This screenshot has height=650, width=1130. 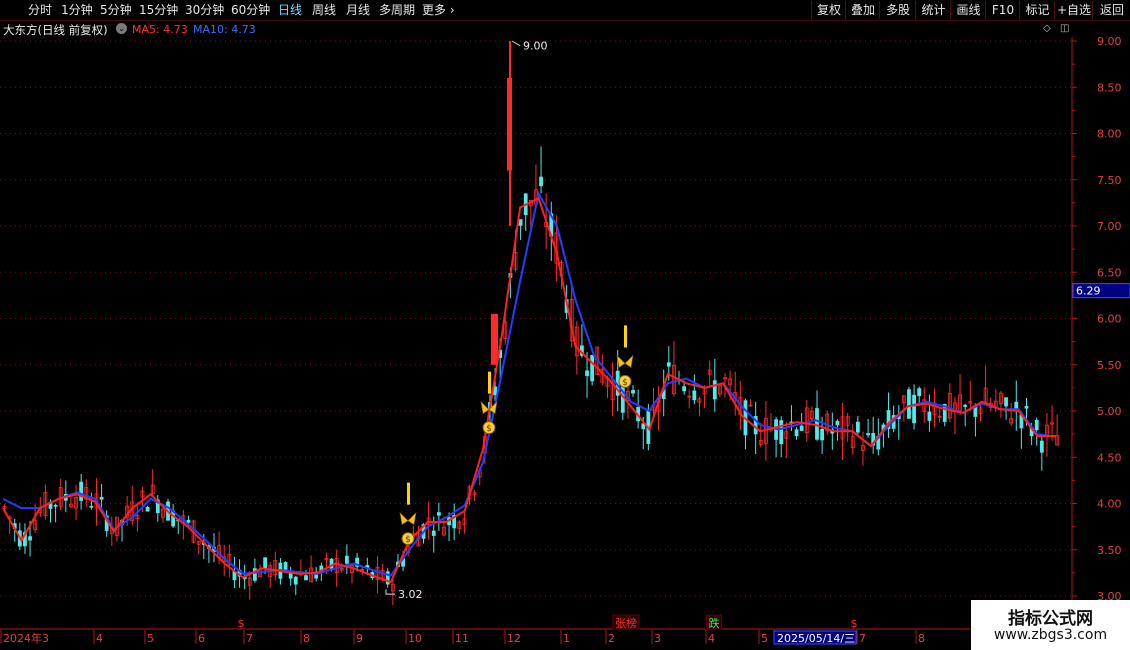 What do you see at coordinates (516, 43) in the screenshot?
I see `high-marker-line` at bounding box center [516, 43].